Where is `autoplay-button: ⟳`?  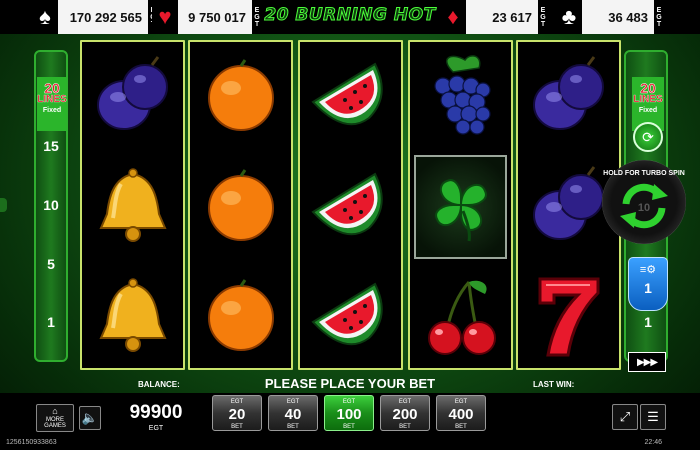 autoplay-button: ⟳ is located at coordinates (648, 137).